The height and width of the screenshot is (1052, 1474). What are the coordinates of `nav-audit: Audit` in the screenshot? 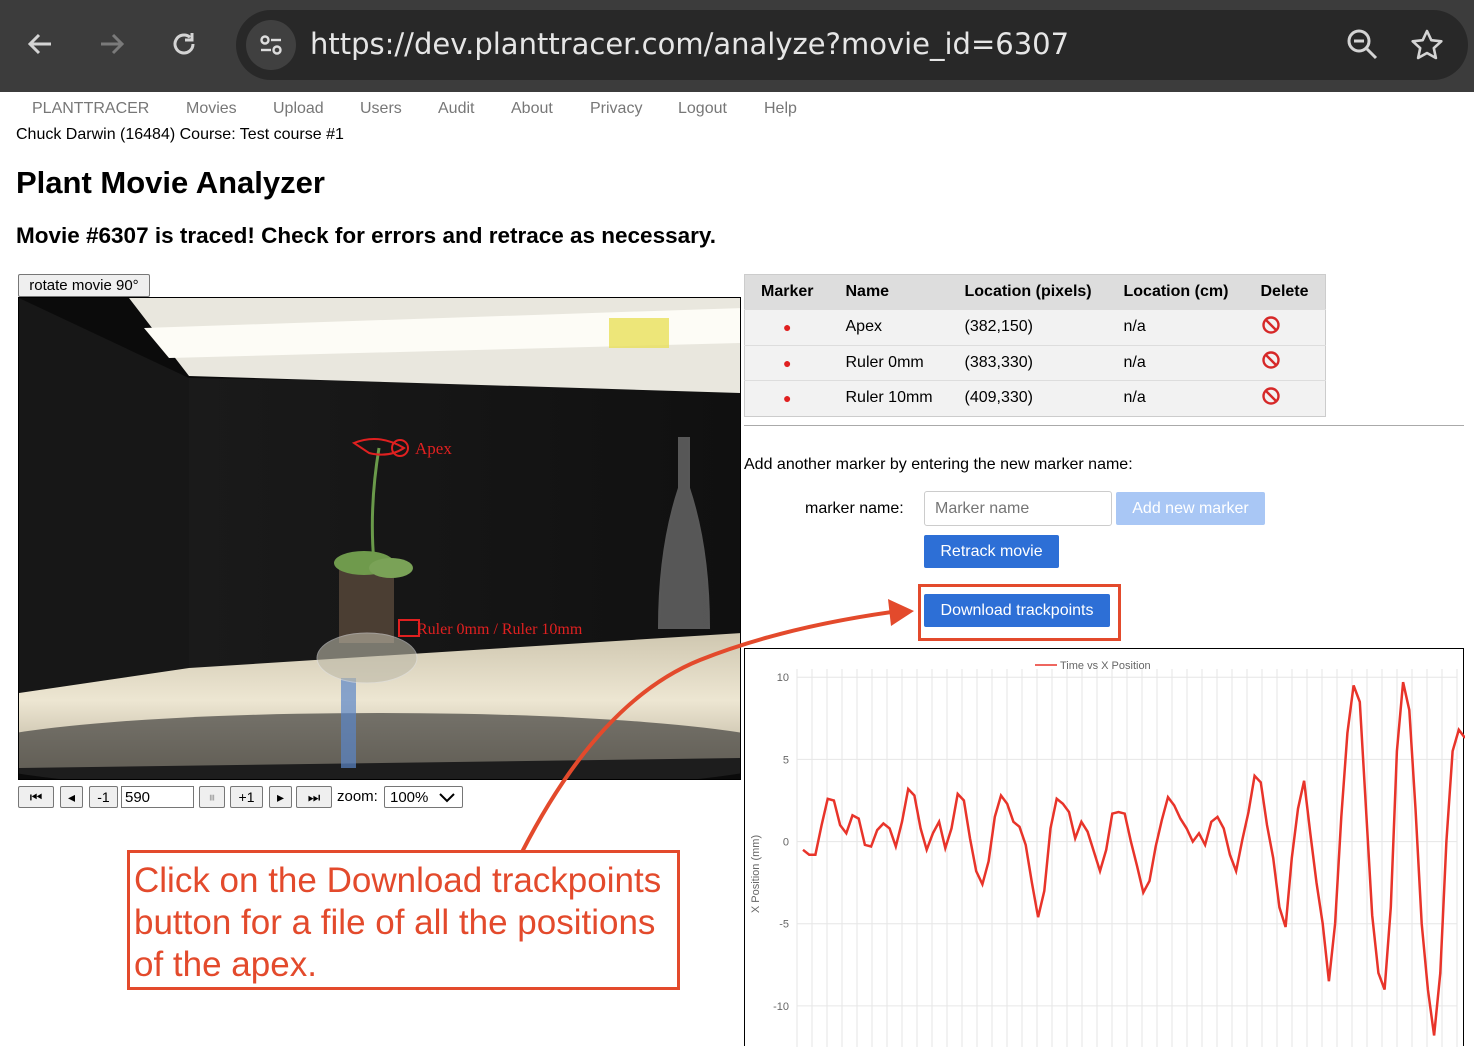 It's located at (456, 109).